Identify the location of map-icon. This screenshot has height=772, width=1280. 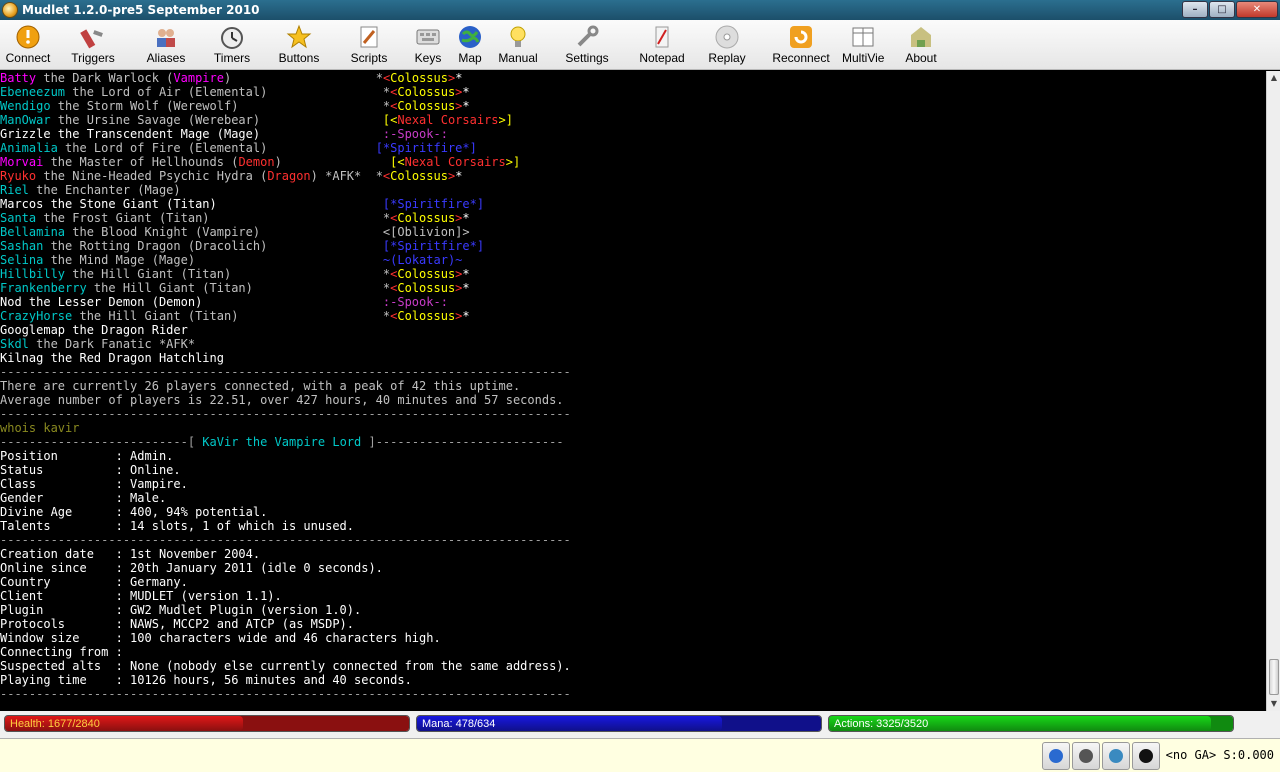
(470, 37).